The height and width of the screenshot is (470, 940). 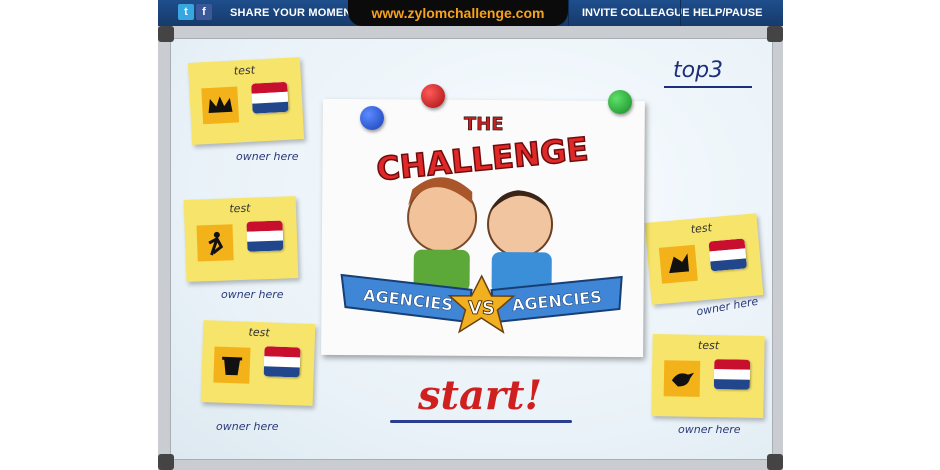 What do you see at coordinates (678, 264) in the screenshot?
I see `tree-icon` at bounding box center [678, 264].